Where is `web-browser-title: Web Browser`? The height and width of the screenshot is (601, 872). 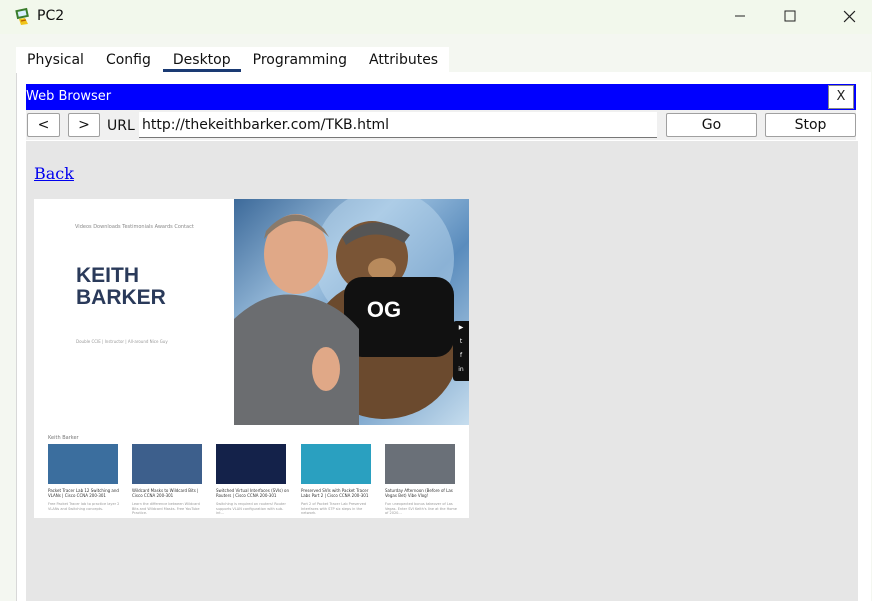 web-browser-title: Web Browser is located at coordinates (69, 96).